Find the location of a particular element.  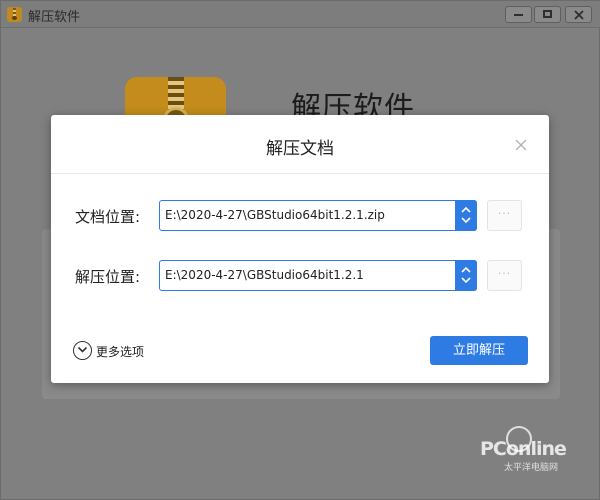

dialog-header: 解压文档 is located at coordinates (300, 144).